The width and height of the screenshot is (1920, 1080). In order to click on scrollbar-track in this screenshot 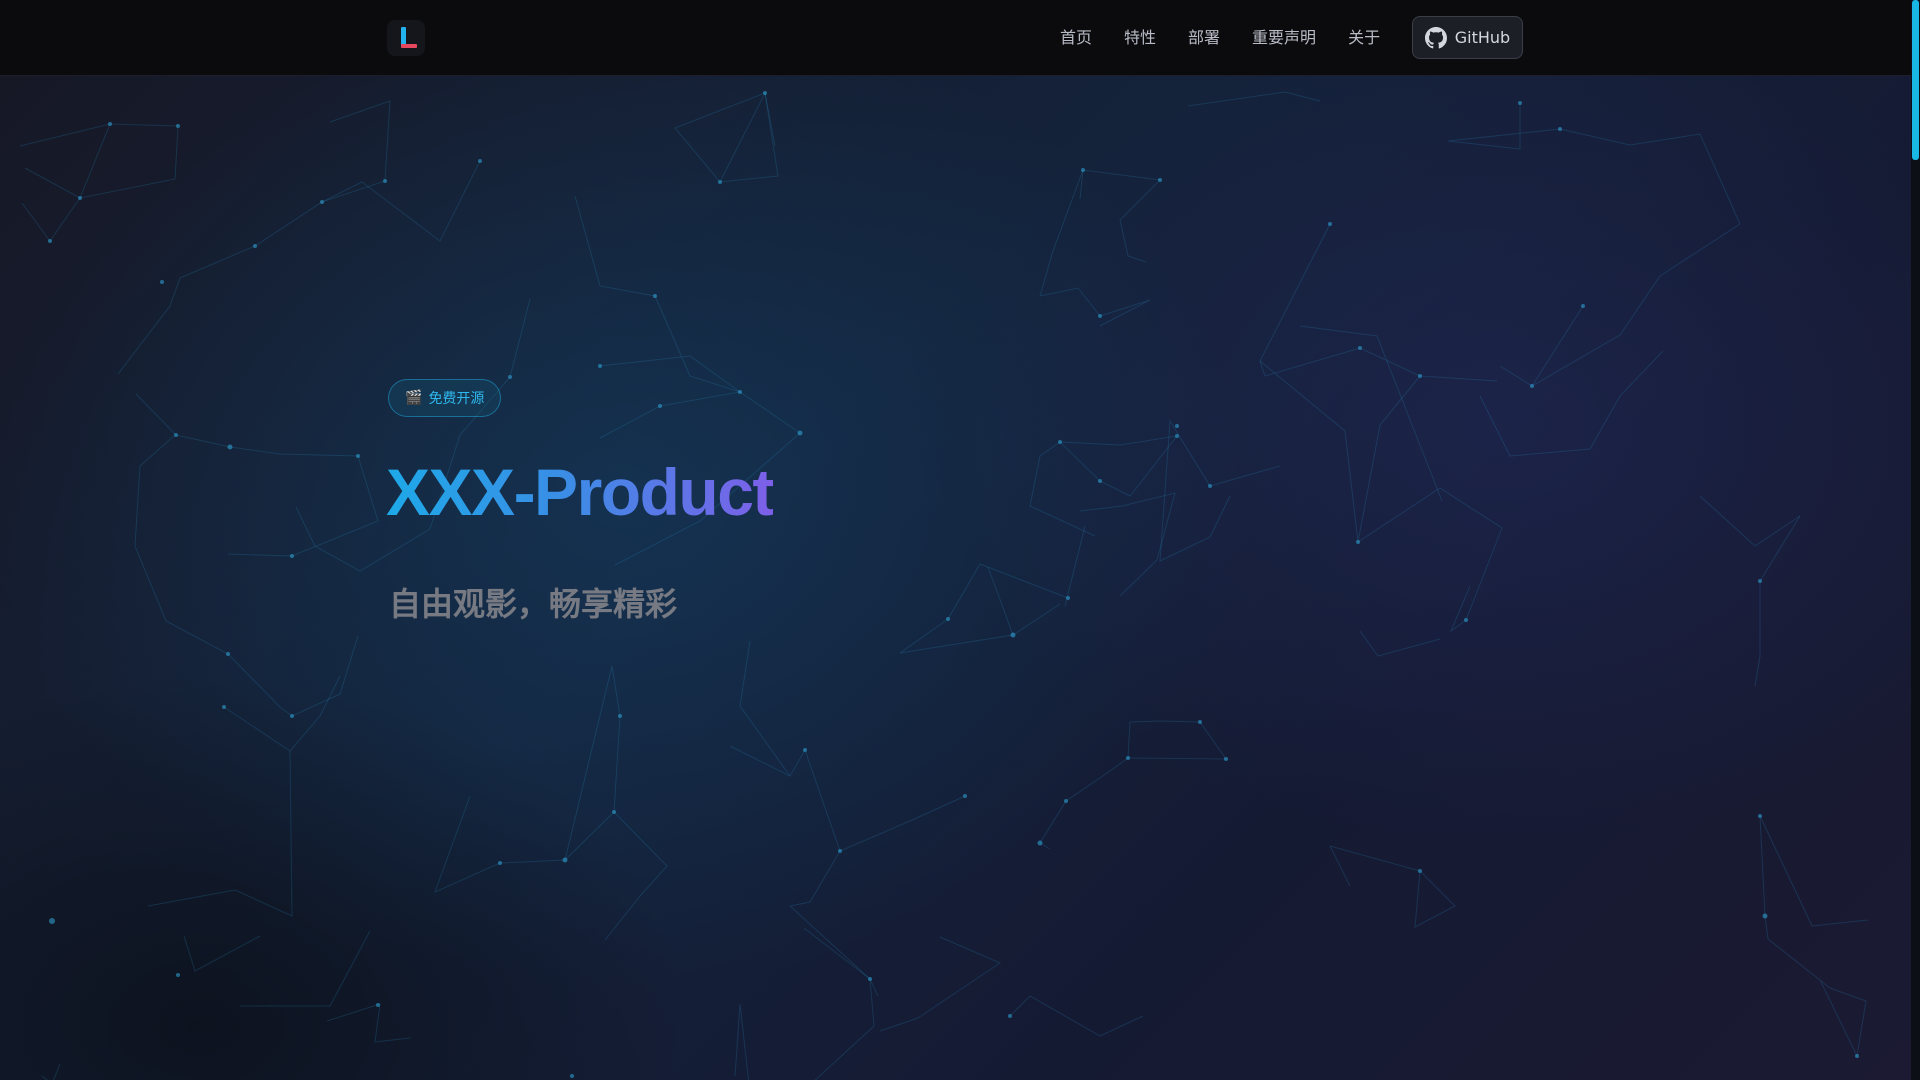, I will do `click(1915, 540)`.